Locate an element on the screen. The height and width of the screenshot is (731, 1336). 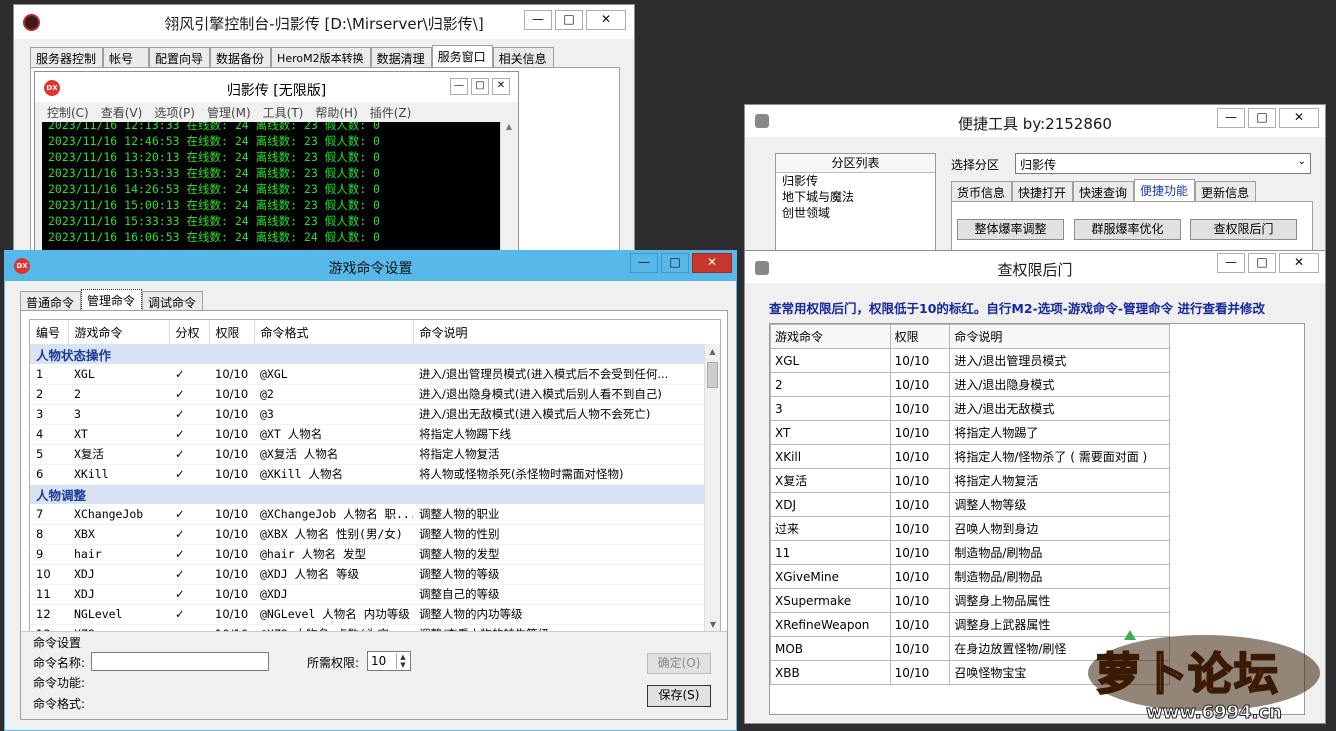
table-row: 11 XDJ ✓ 10/10 @XDJ 调整自己的等级 is located at coordinates (368, 594).